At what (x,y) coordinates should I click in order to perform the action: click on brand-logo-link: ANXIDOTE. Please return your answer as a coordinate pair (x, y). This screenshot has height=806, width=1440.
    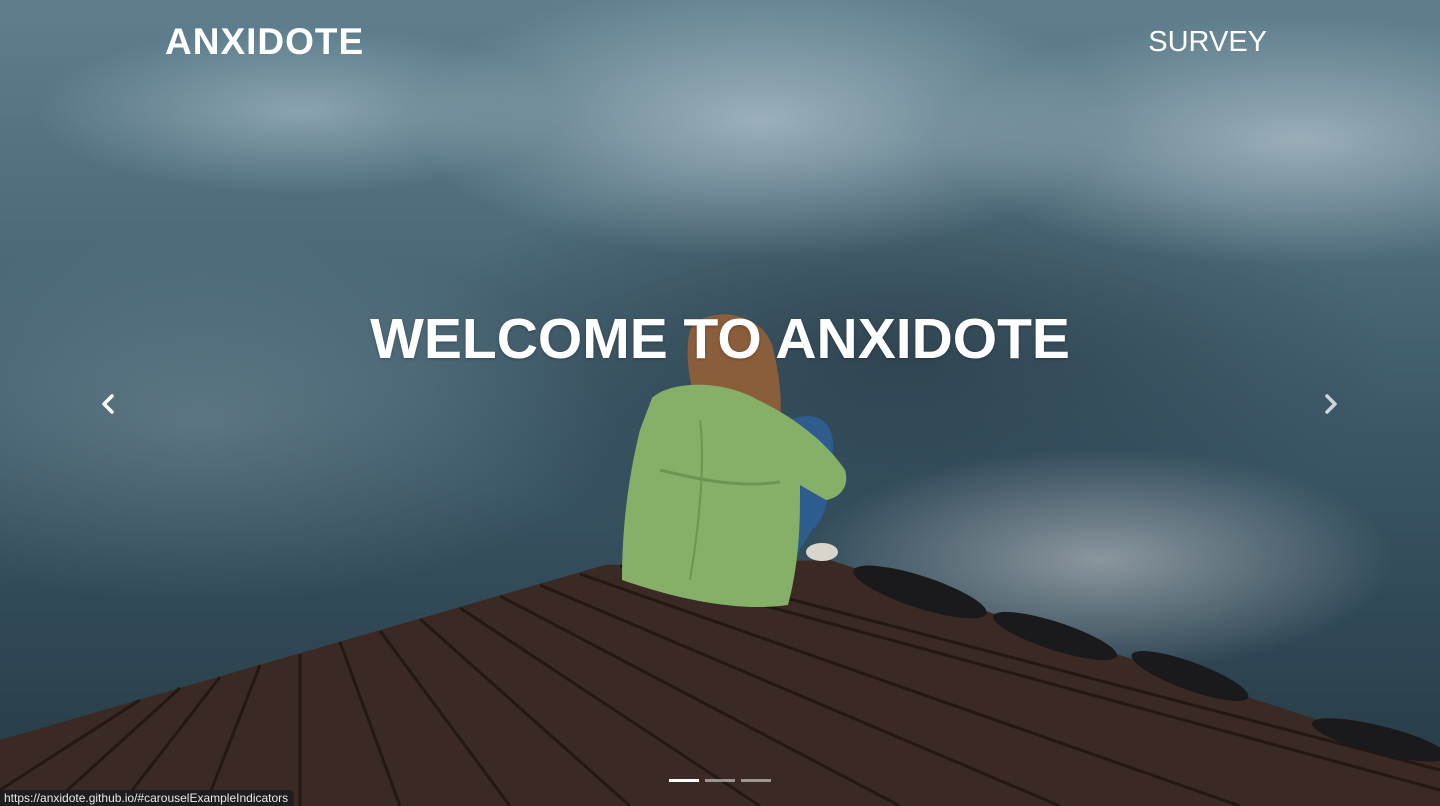
    Looking at the image, I should click on (264, 42).